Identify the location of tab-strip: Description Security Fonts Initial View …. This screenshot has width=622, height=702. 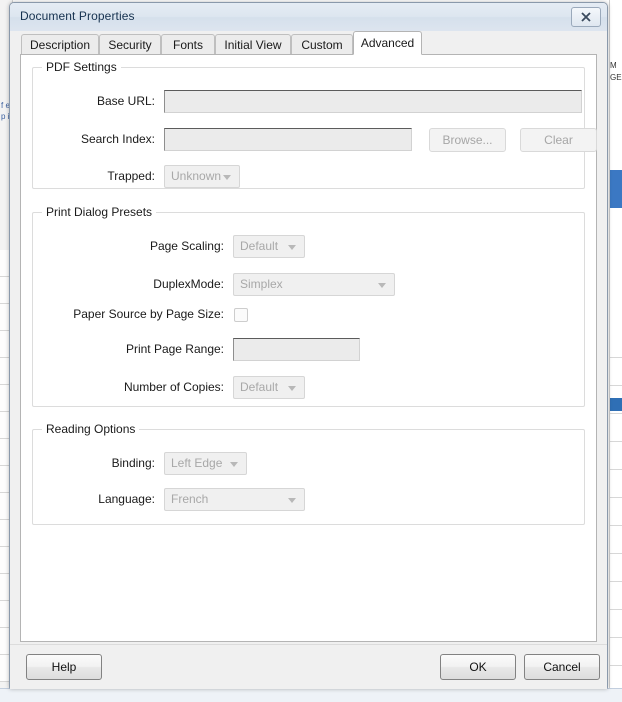
(308, 43).